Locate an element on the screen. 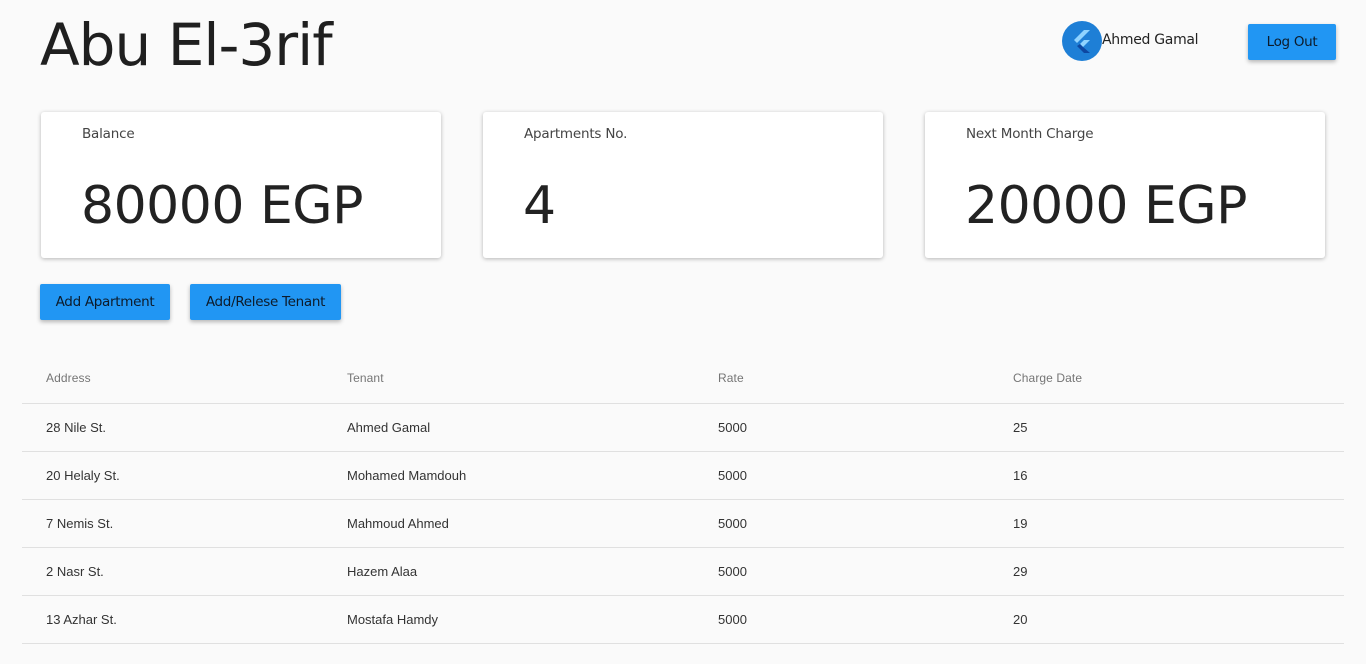  avatar is located at coordinates (1082, 41).